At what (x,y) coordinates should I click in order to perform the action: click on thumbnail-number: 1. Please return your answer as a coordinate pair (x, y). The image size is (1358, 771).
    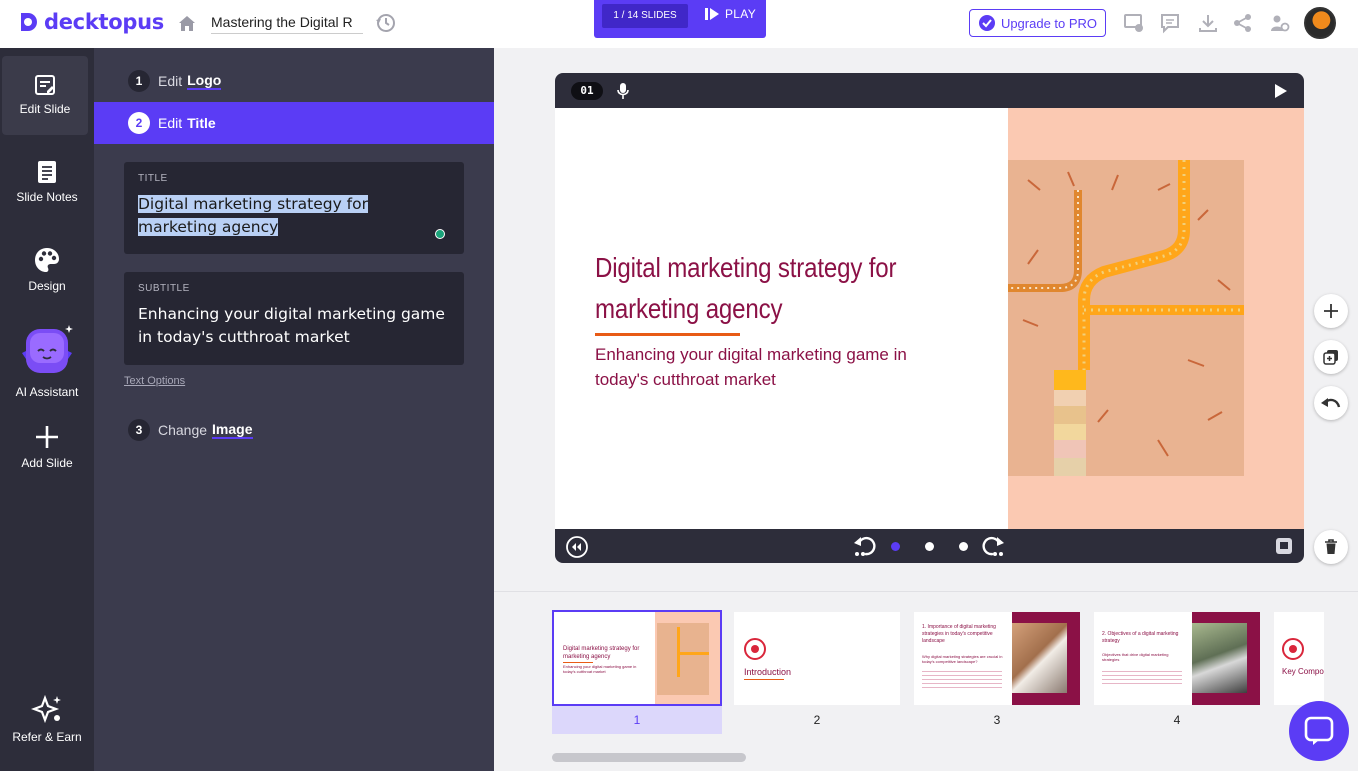
    Looking at the image, I should click on (637, 720).